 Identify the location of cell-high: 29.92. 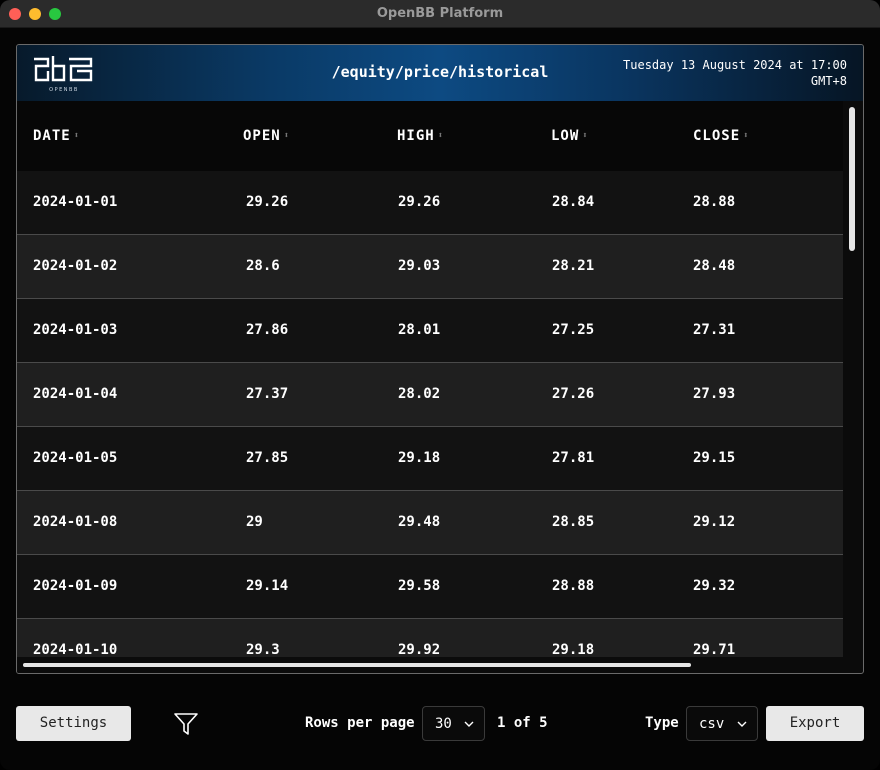
(419, 650).